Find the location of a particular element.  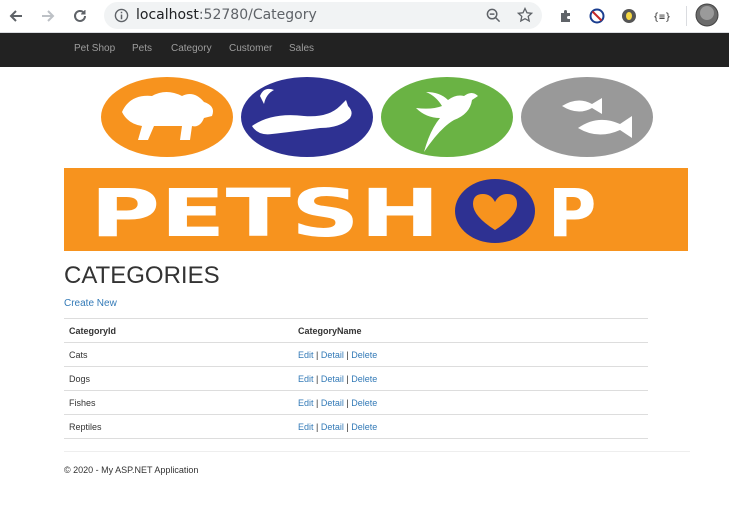

profile-avatar is located at coordinates (707, 15).